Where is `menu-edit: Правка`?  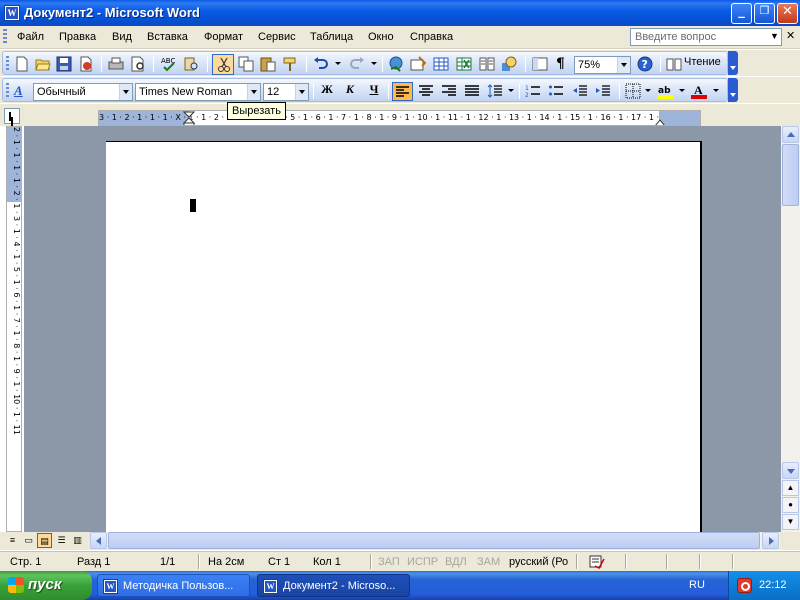 menu-edit: Правка is located at coordinates (77, 37).